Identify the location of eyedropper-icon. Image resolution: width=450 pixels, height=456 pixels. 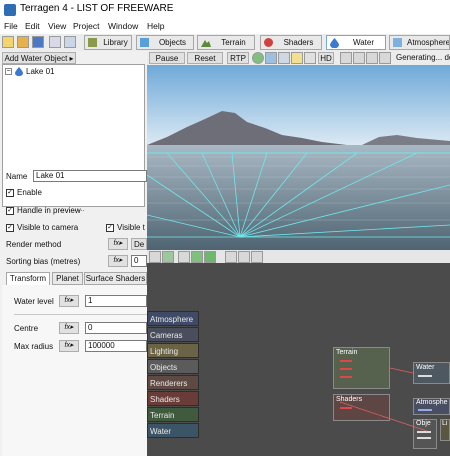
(359, 58).